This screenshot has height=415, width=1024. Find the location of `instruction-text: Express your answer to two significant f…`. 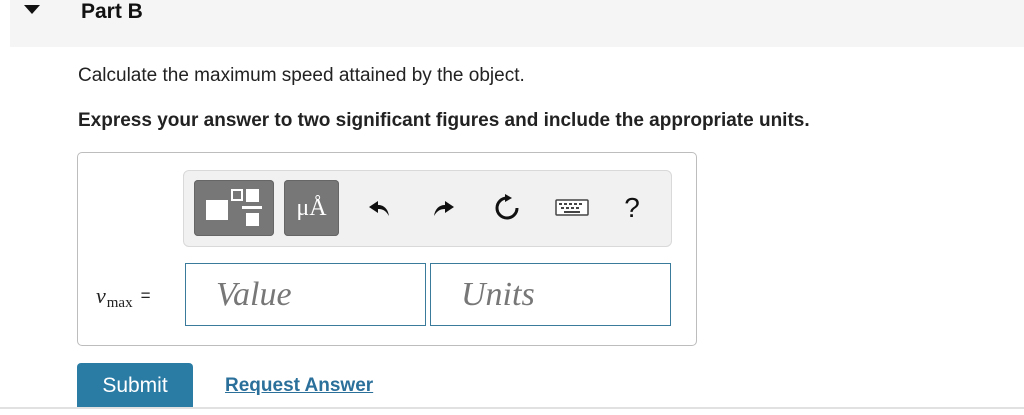

instruction-text: Express your answer to two significant f… is located at coordinates (444, 120).